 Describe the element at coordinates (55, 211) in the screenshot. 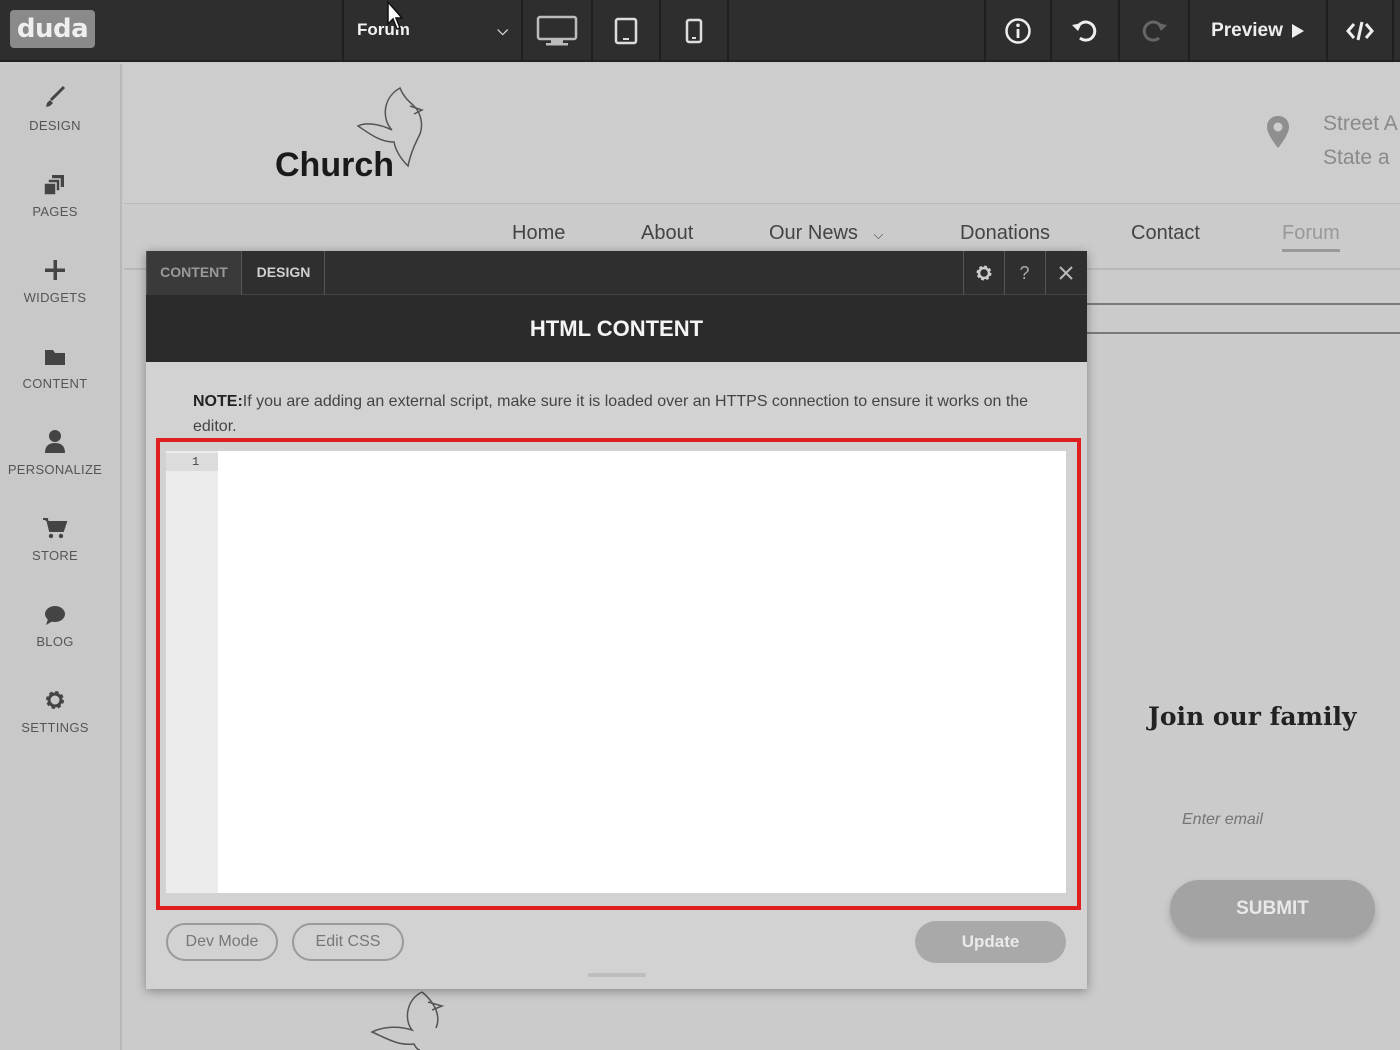

I see `sidebar-item-label: PAGES` at that location.